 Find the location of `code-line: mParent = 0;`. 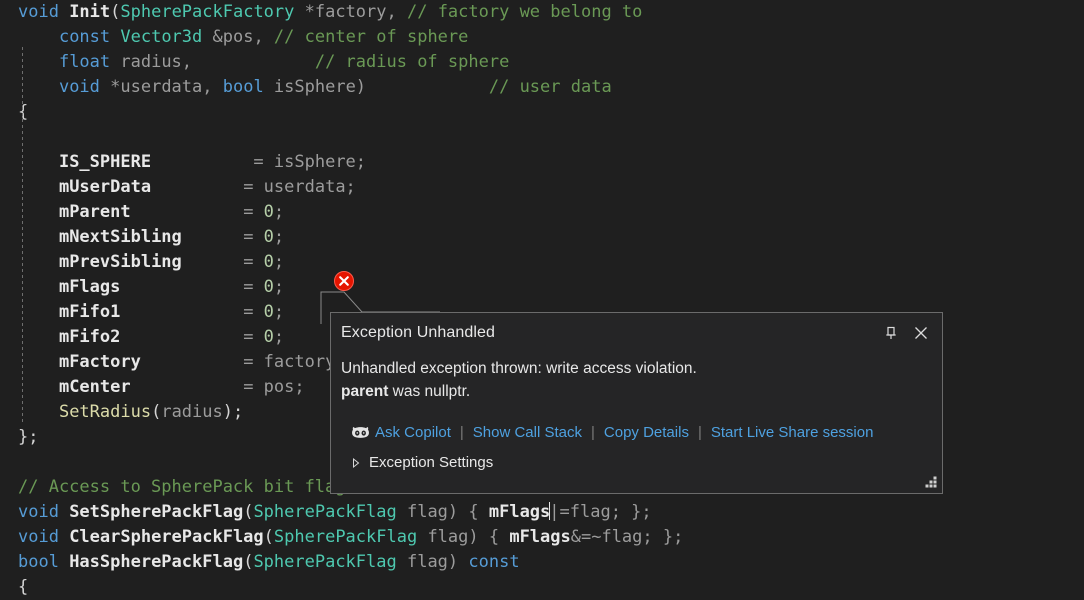

code-line: mParent = 0; is located at coordinates (542, 212).